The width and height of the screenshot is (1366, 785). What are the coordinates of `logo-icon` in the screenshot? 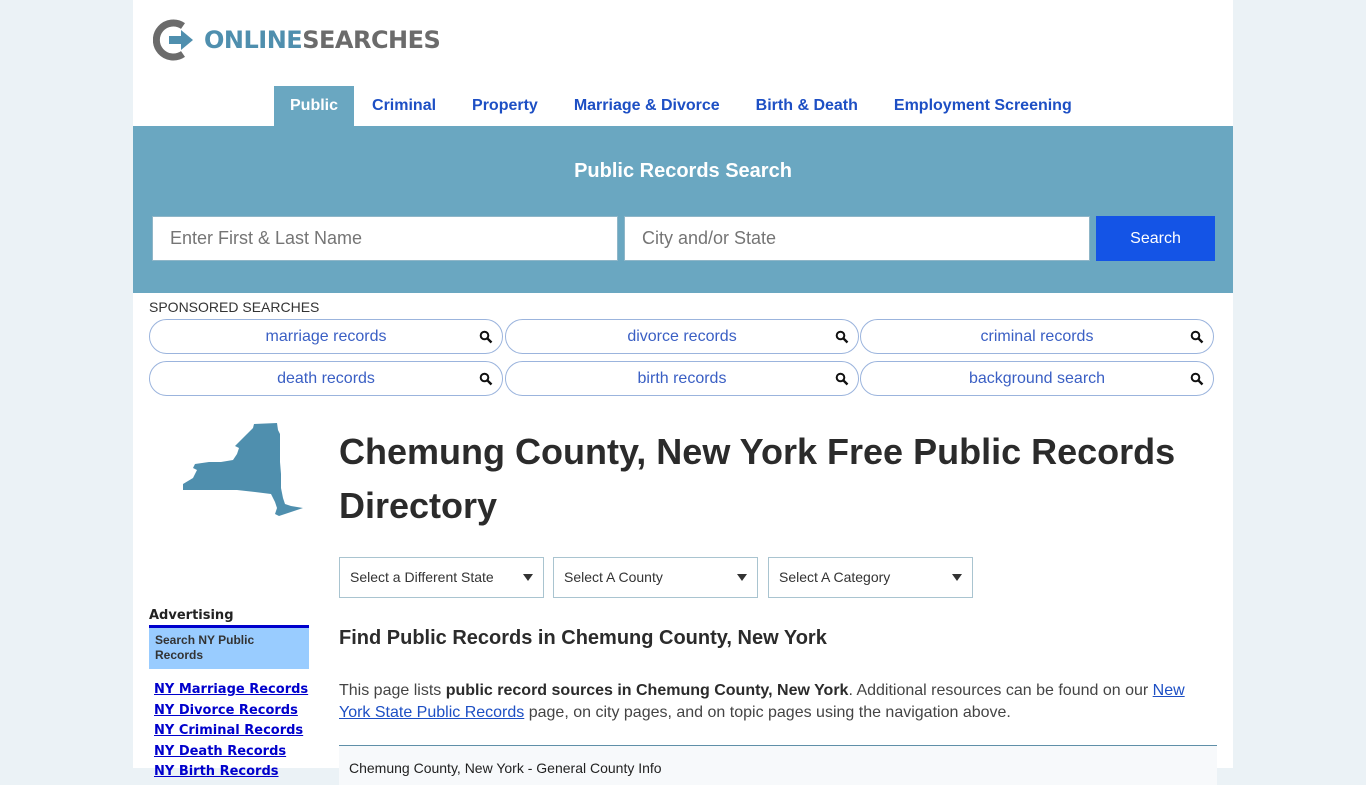 It's located at (173, 40).